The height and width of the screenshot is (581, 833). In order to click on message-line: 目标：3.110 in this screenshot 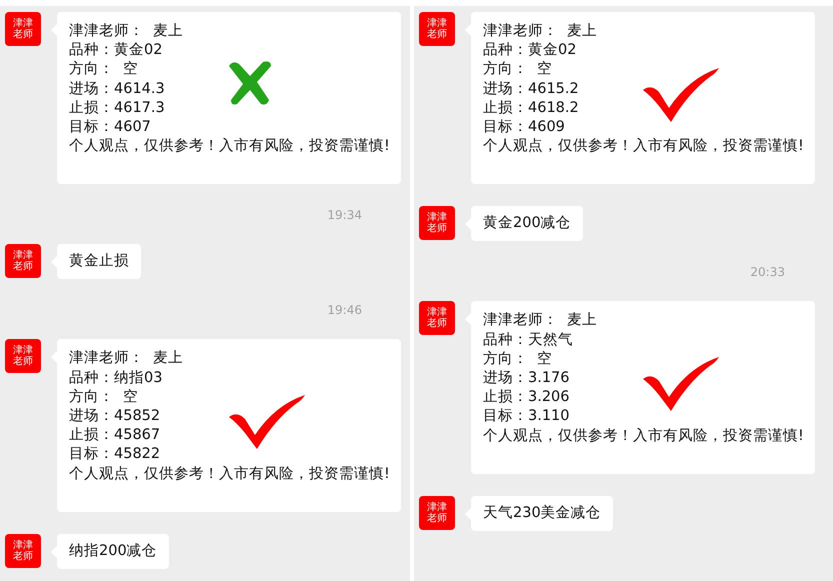, I will do `click(527, 416)`.